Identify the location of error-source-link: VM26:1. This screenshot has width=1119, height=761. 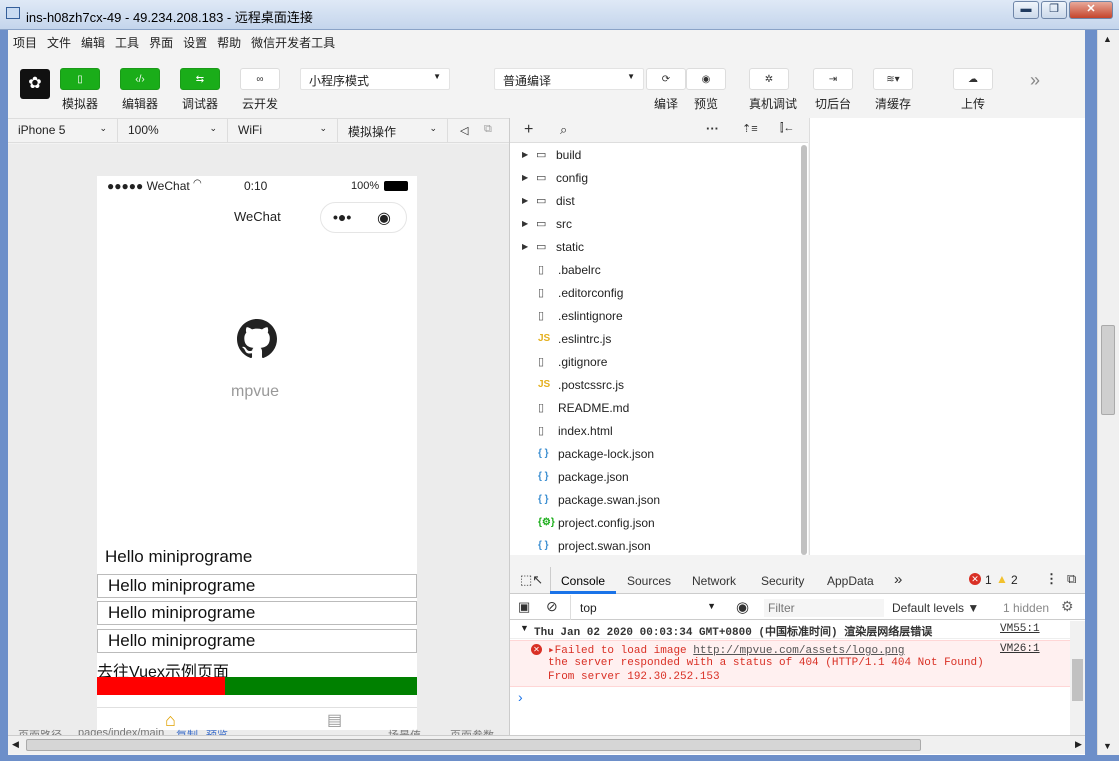
(1020, 649).